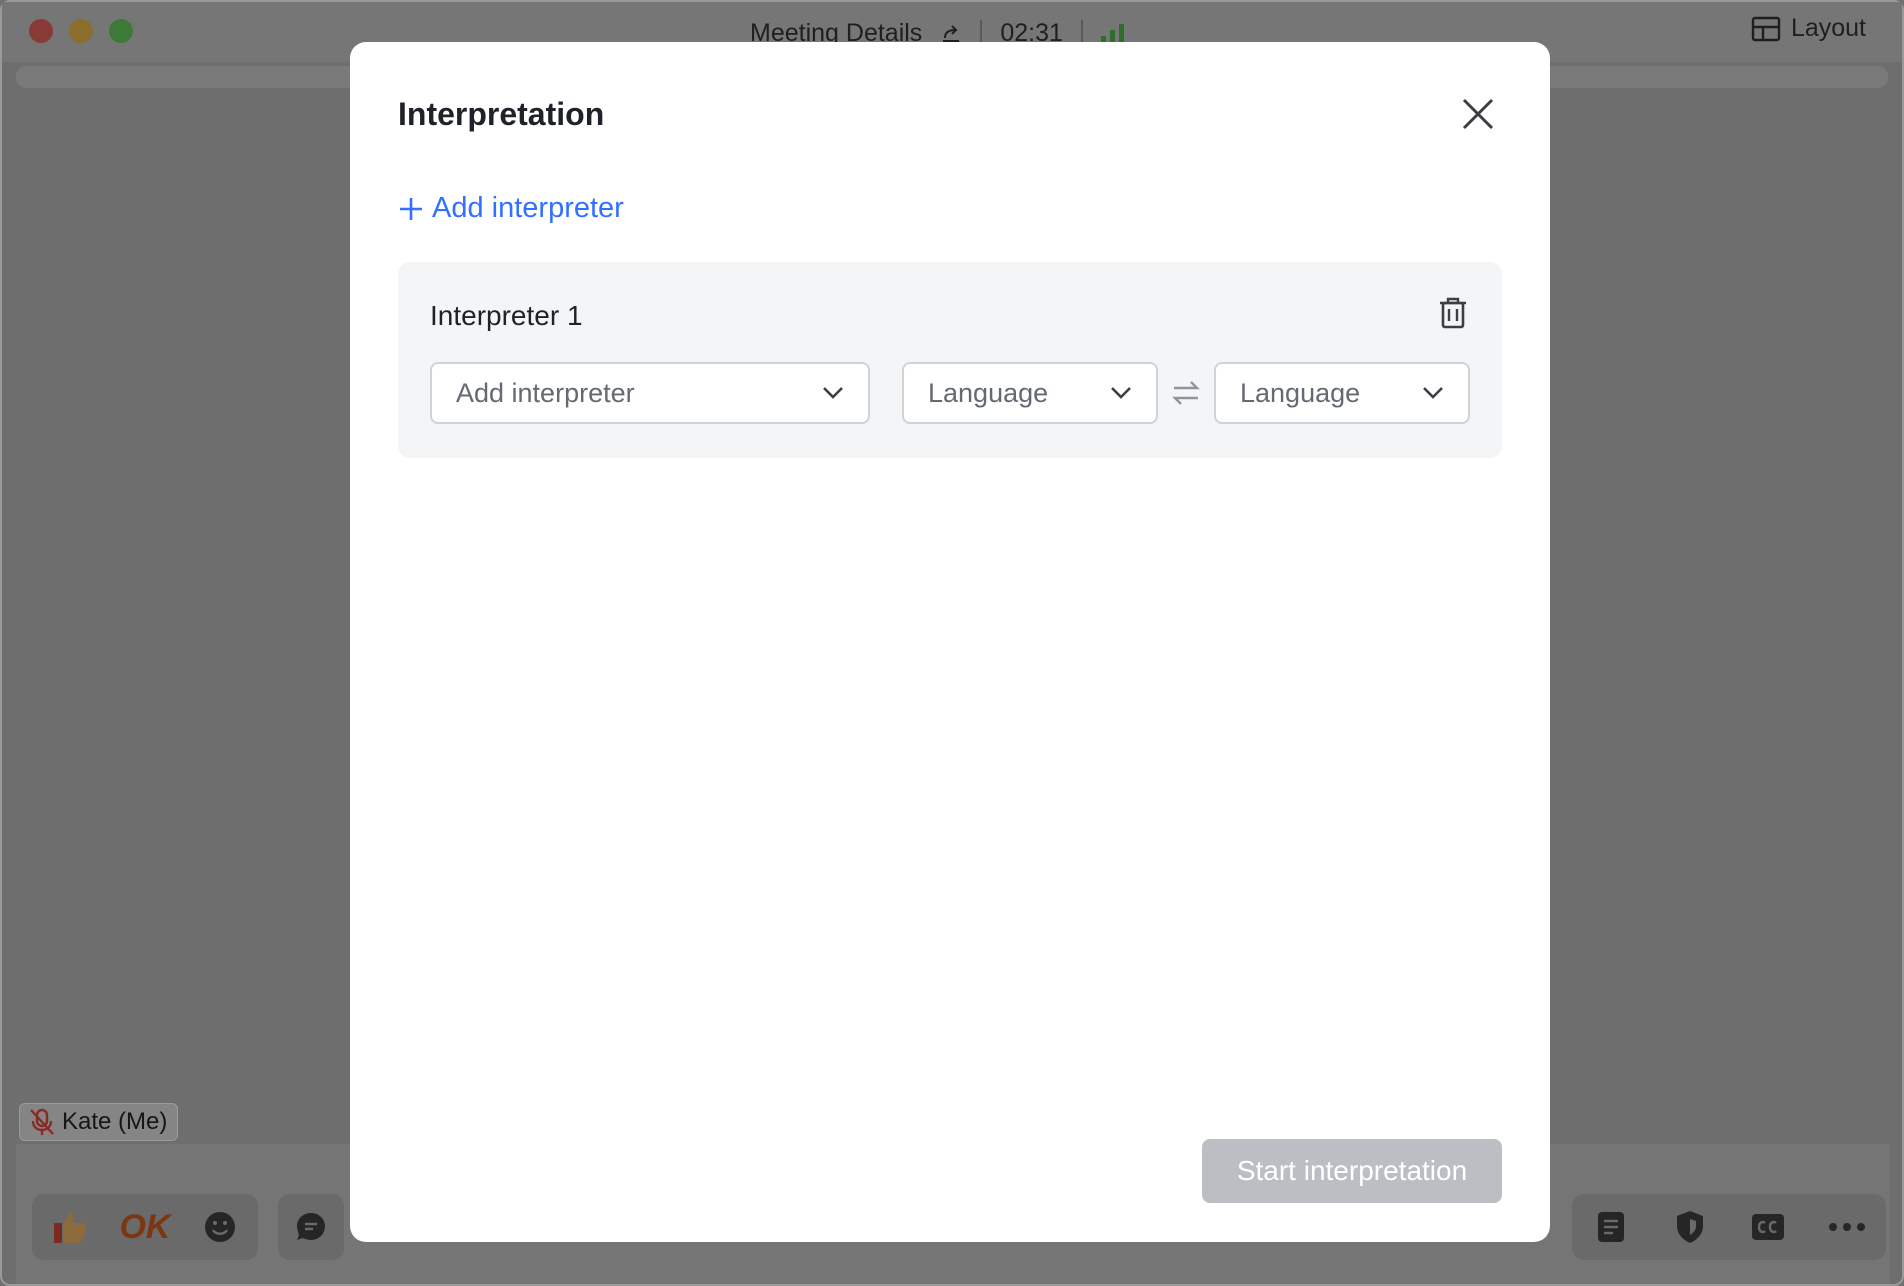  Describe the element at coordinates (951, 33) in the screenshot. I see `share-icon` at that location.